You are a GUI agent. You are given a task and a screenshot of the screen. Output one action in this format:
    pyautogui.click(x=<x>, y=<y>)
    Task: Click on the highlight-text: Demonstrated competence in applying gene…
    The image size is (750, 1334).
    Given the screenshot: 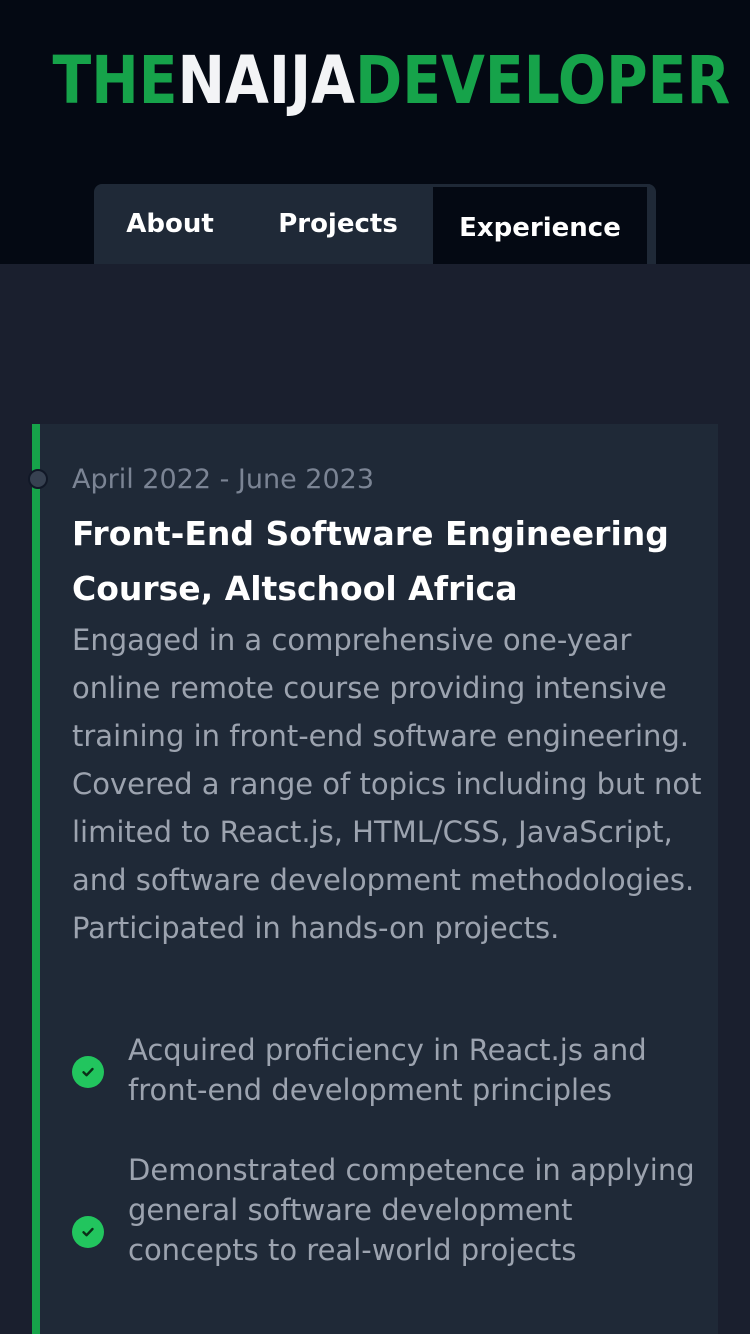 What is the action you would take?
    pyautogui.click(x=411, y=1210)
    